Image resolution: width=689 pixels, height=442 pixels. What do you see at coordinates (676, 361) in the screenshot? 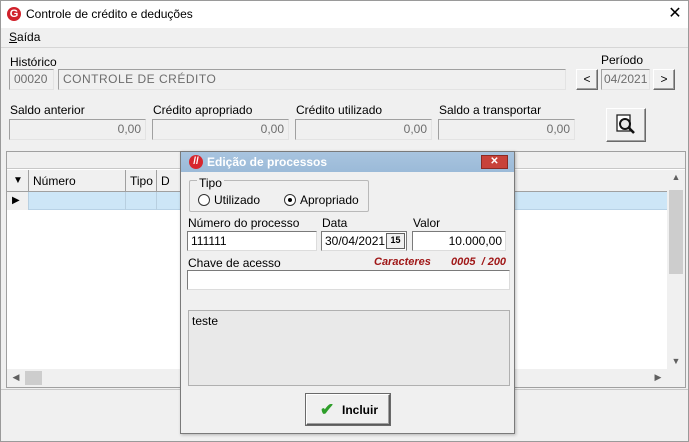
I see `scroll-down-icon: ▼` at bounding box center [676, 361].